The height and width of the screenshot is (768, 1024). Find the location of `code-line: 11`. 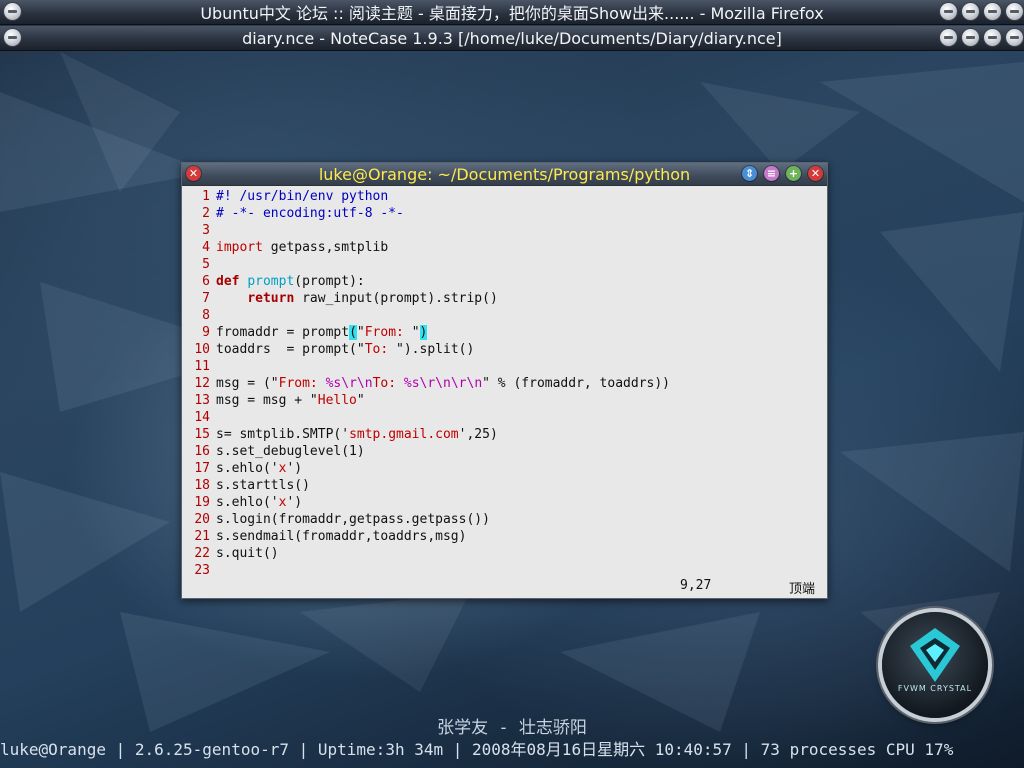

code-line: 11 is located at coordinates (504, 366).